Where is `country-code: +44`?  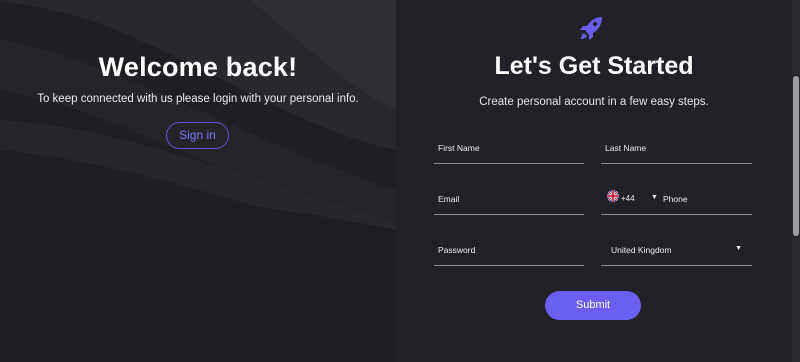 country-code: +44 is located at coordinates (628, 198).